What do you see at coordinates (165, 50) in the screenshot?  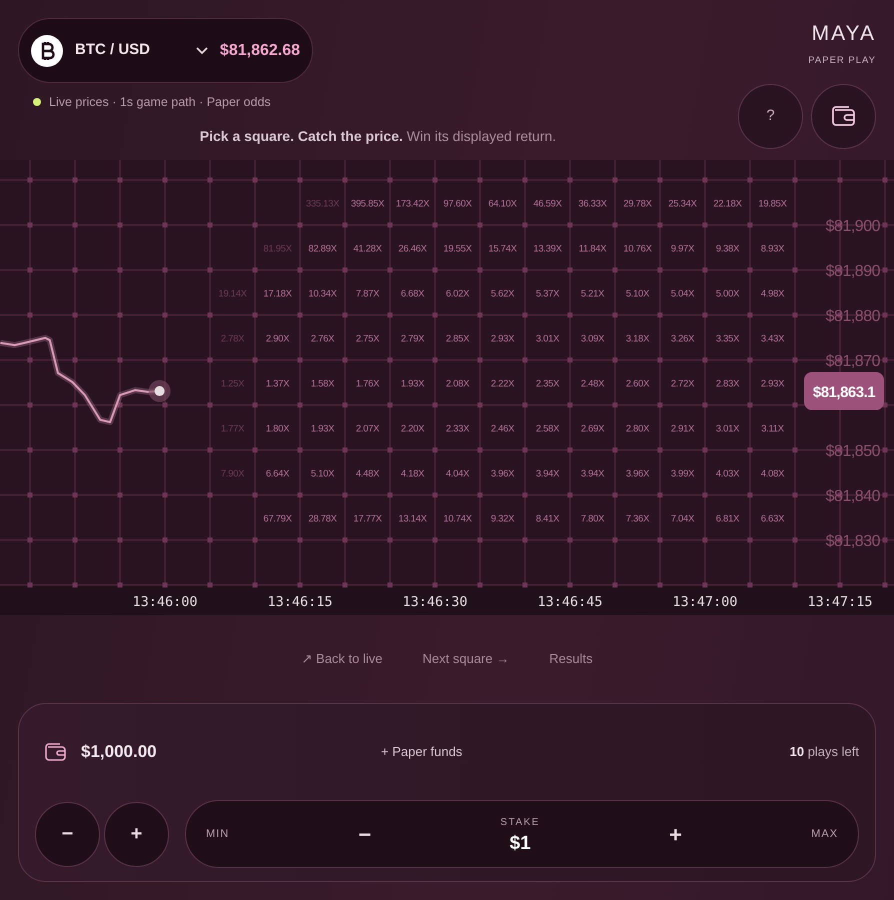 I see `pair-selector: BTC / USD $81,862.68` at bounding box center [165, 50].